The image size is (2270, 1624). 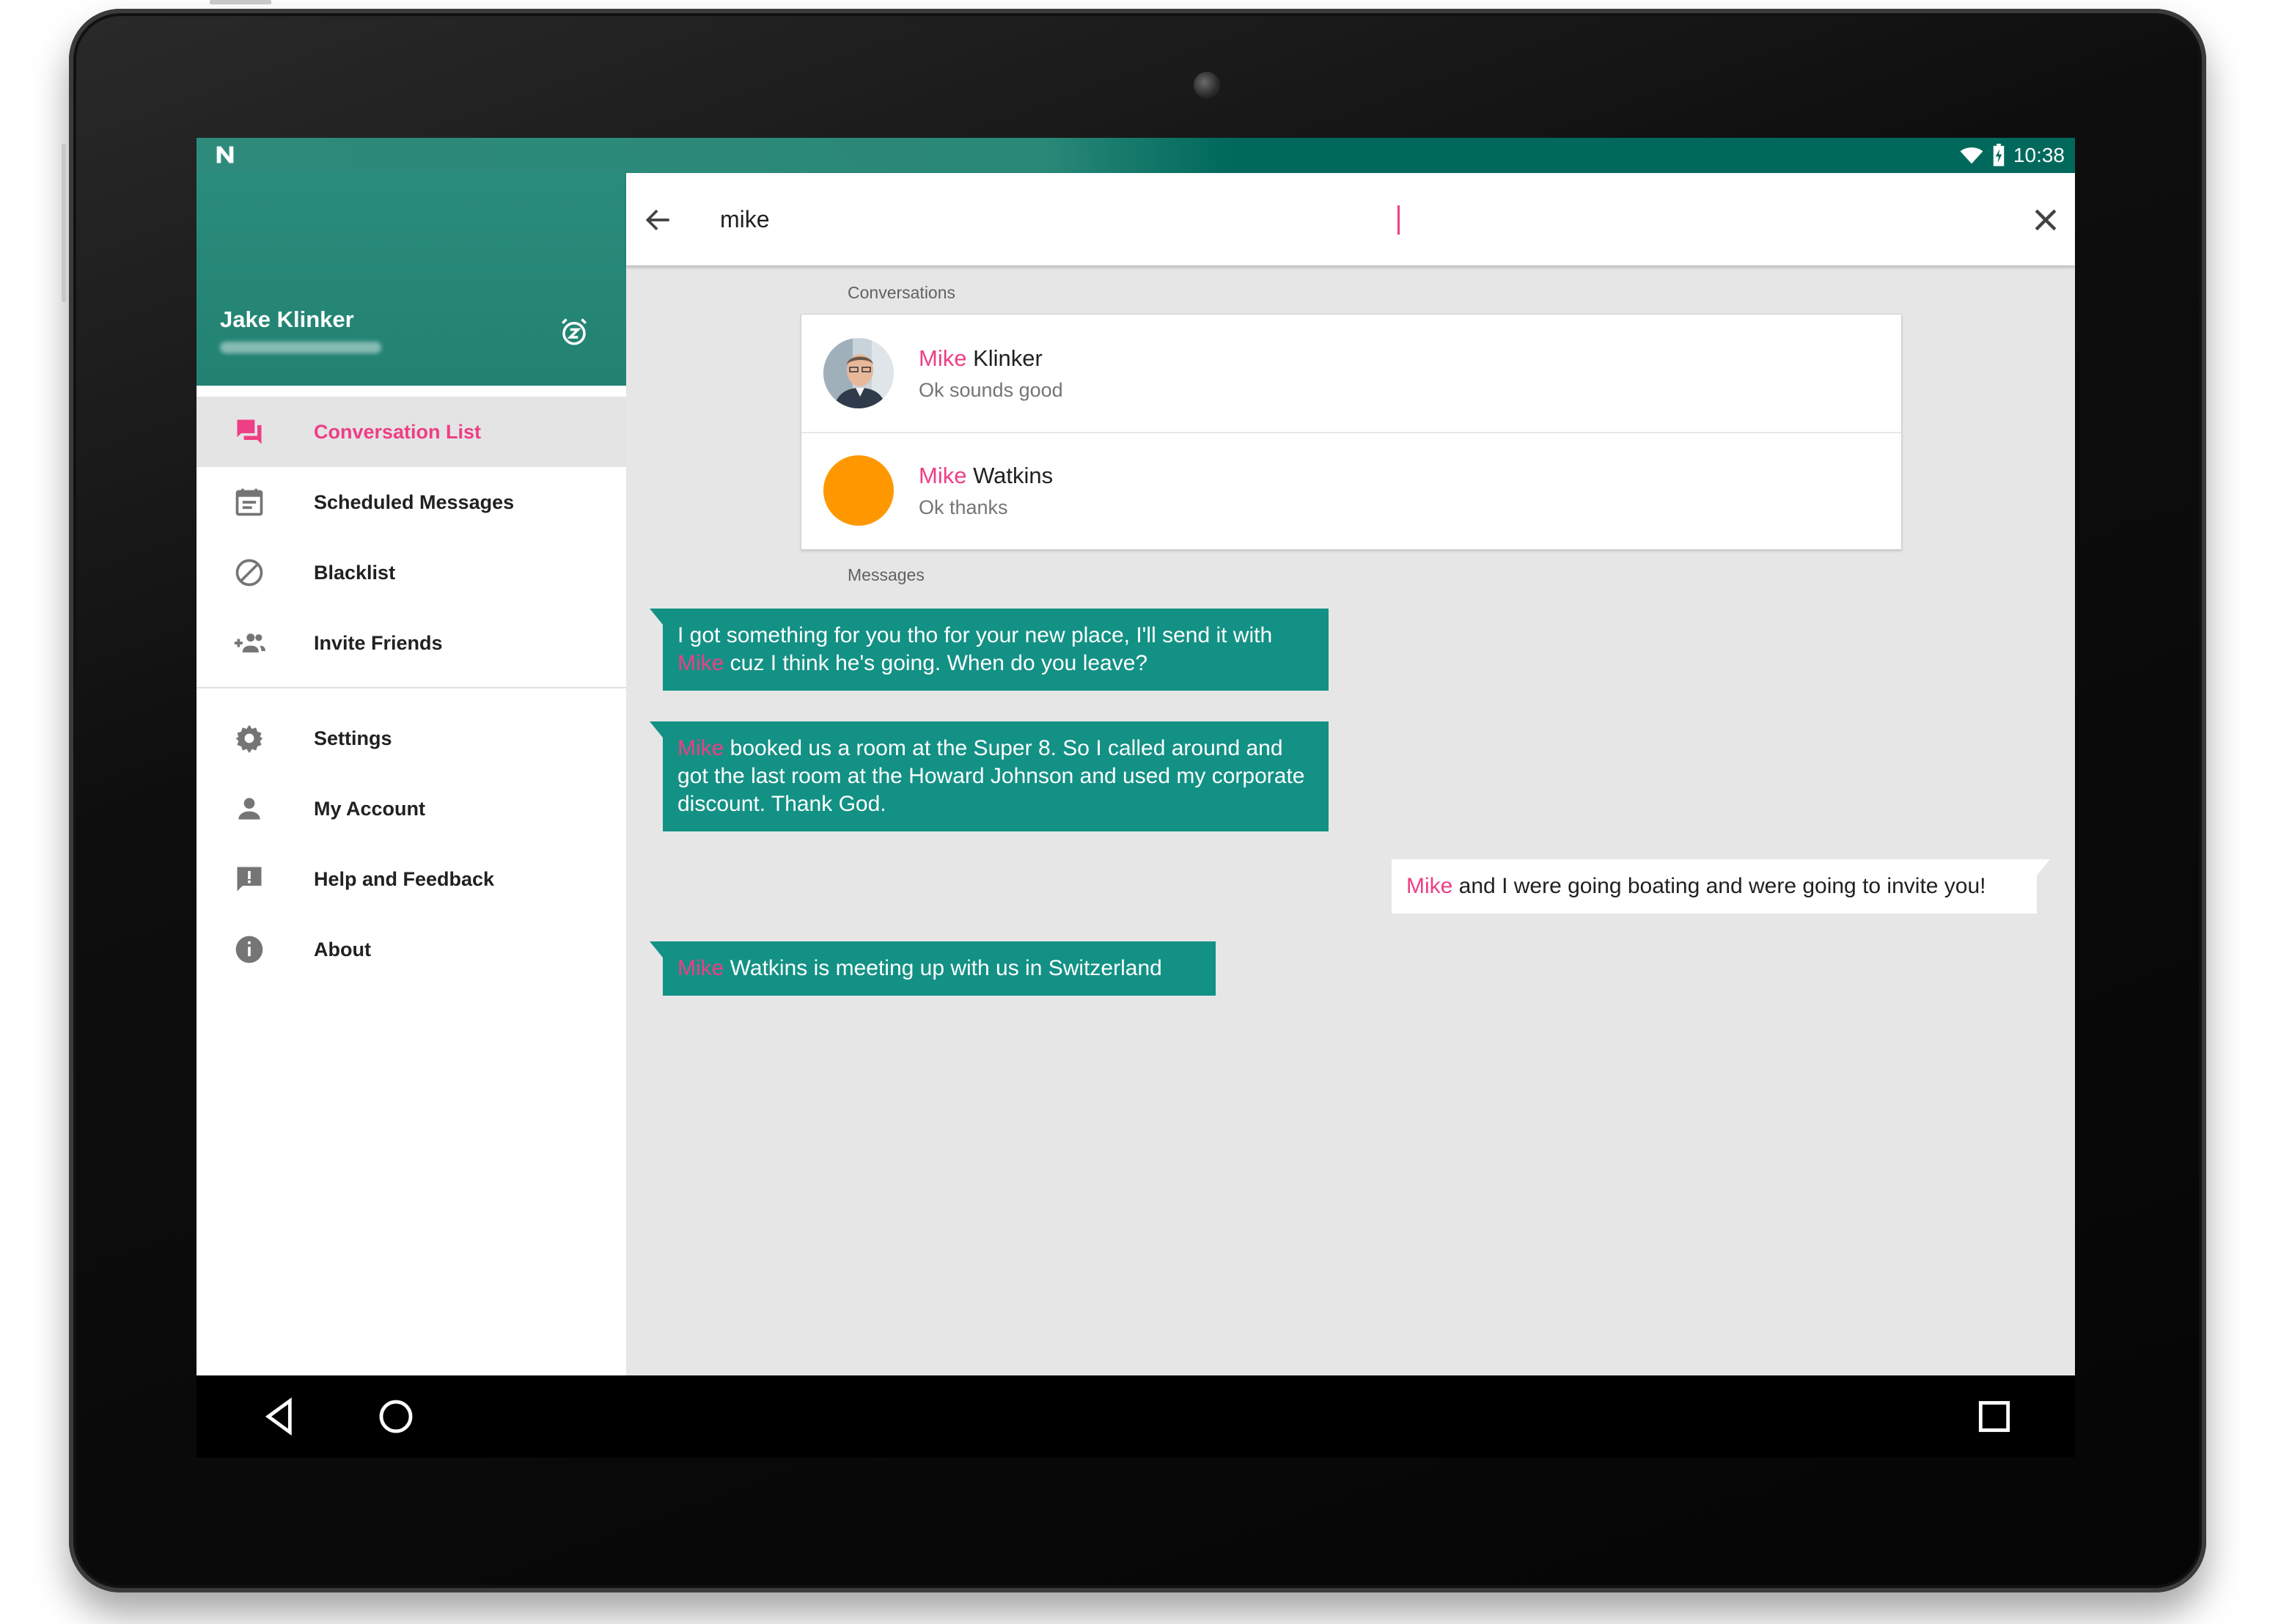 I want to click on conversation-name: Mike Klinker, so click(x=981, y=358).